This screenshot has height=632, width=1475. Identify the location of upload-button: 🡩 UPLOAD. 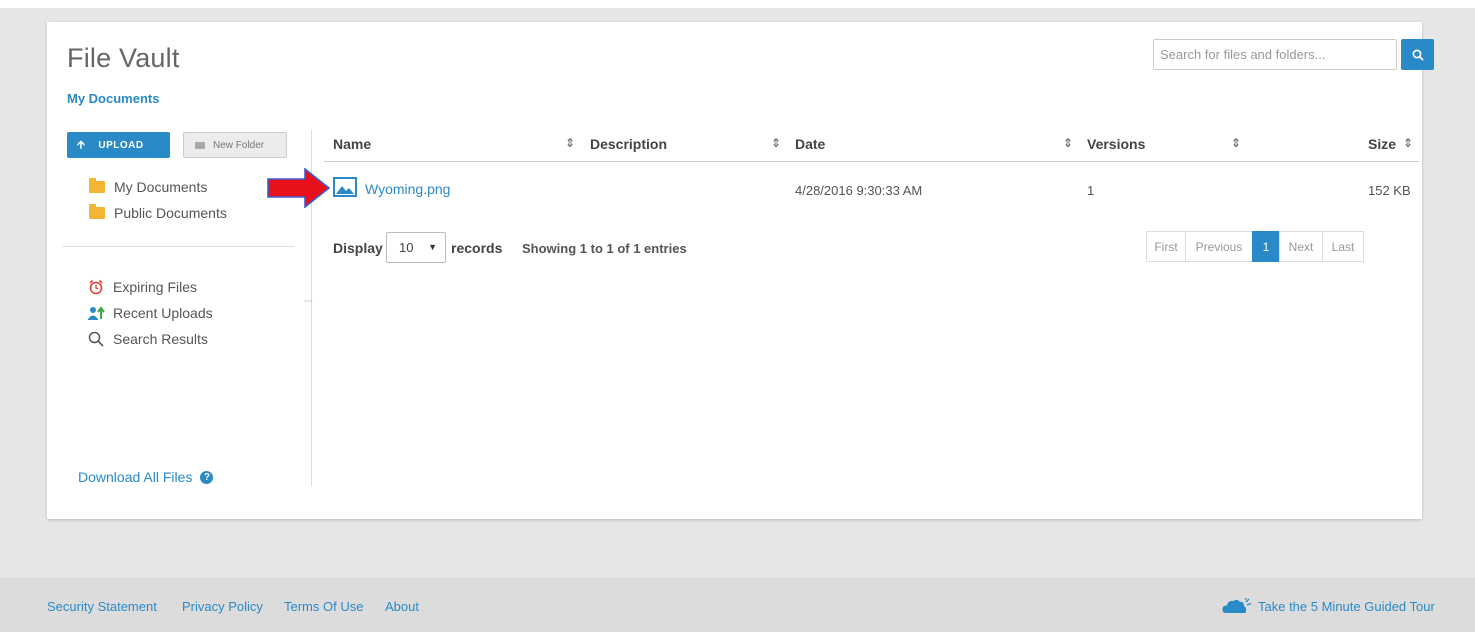
(118, 145).